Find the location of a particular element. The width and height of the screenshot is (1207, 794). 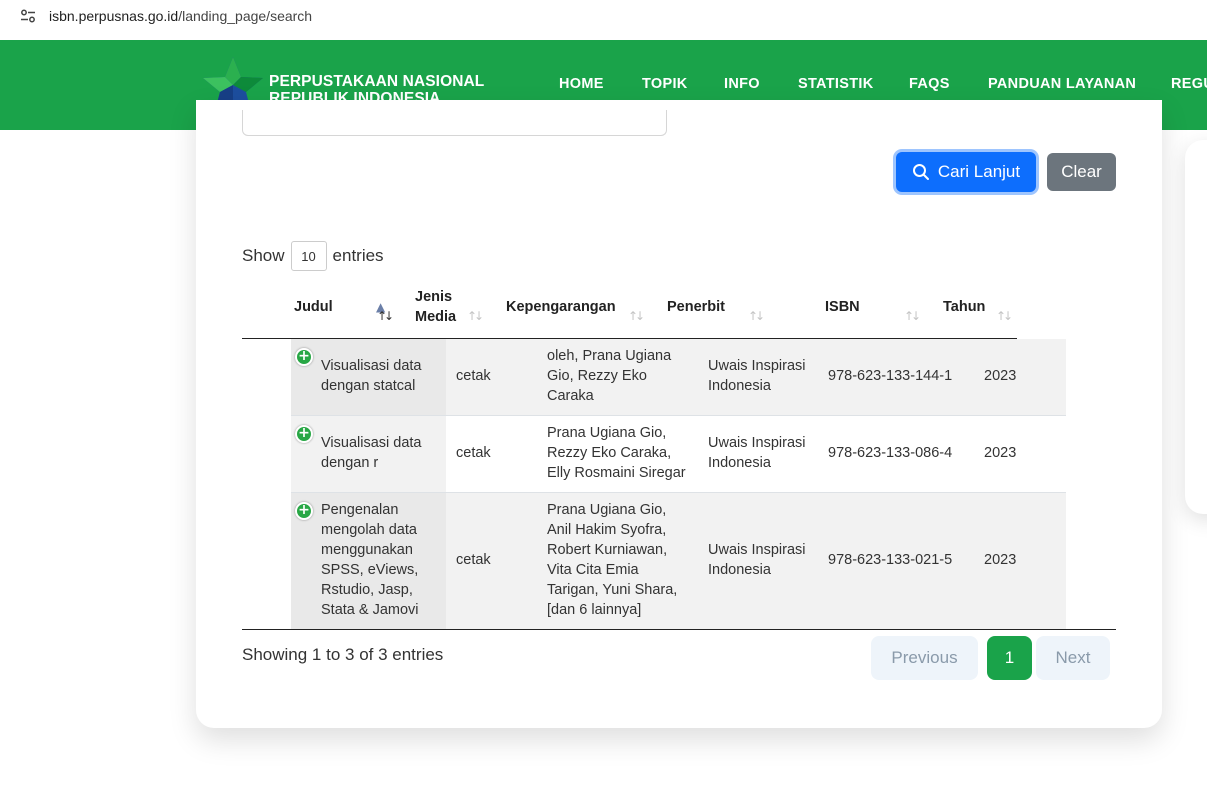

judul-line: dengan r is located at coordinates (350, 463).